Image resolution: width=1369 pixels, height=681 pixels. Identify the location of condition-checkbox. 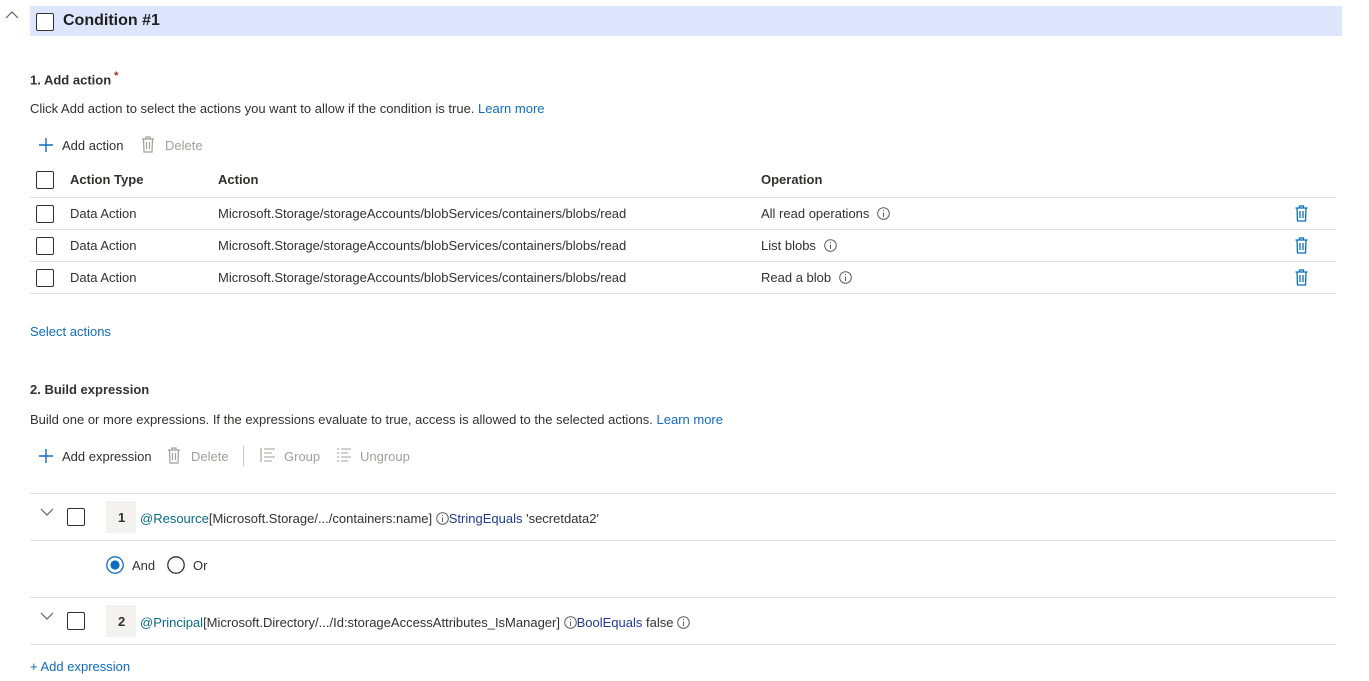
(45, 22).